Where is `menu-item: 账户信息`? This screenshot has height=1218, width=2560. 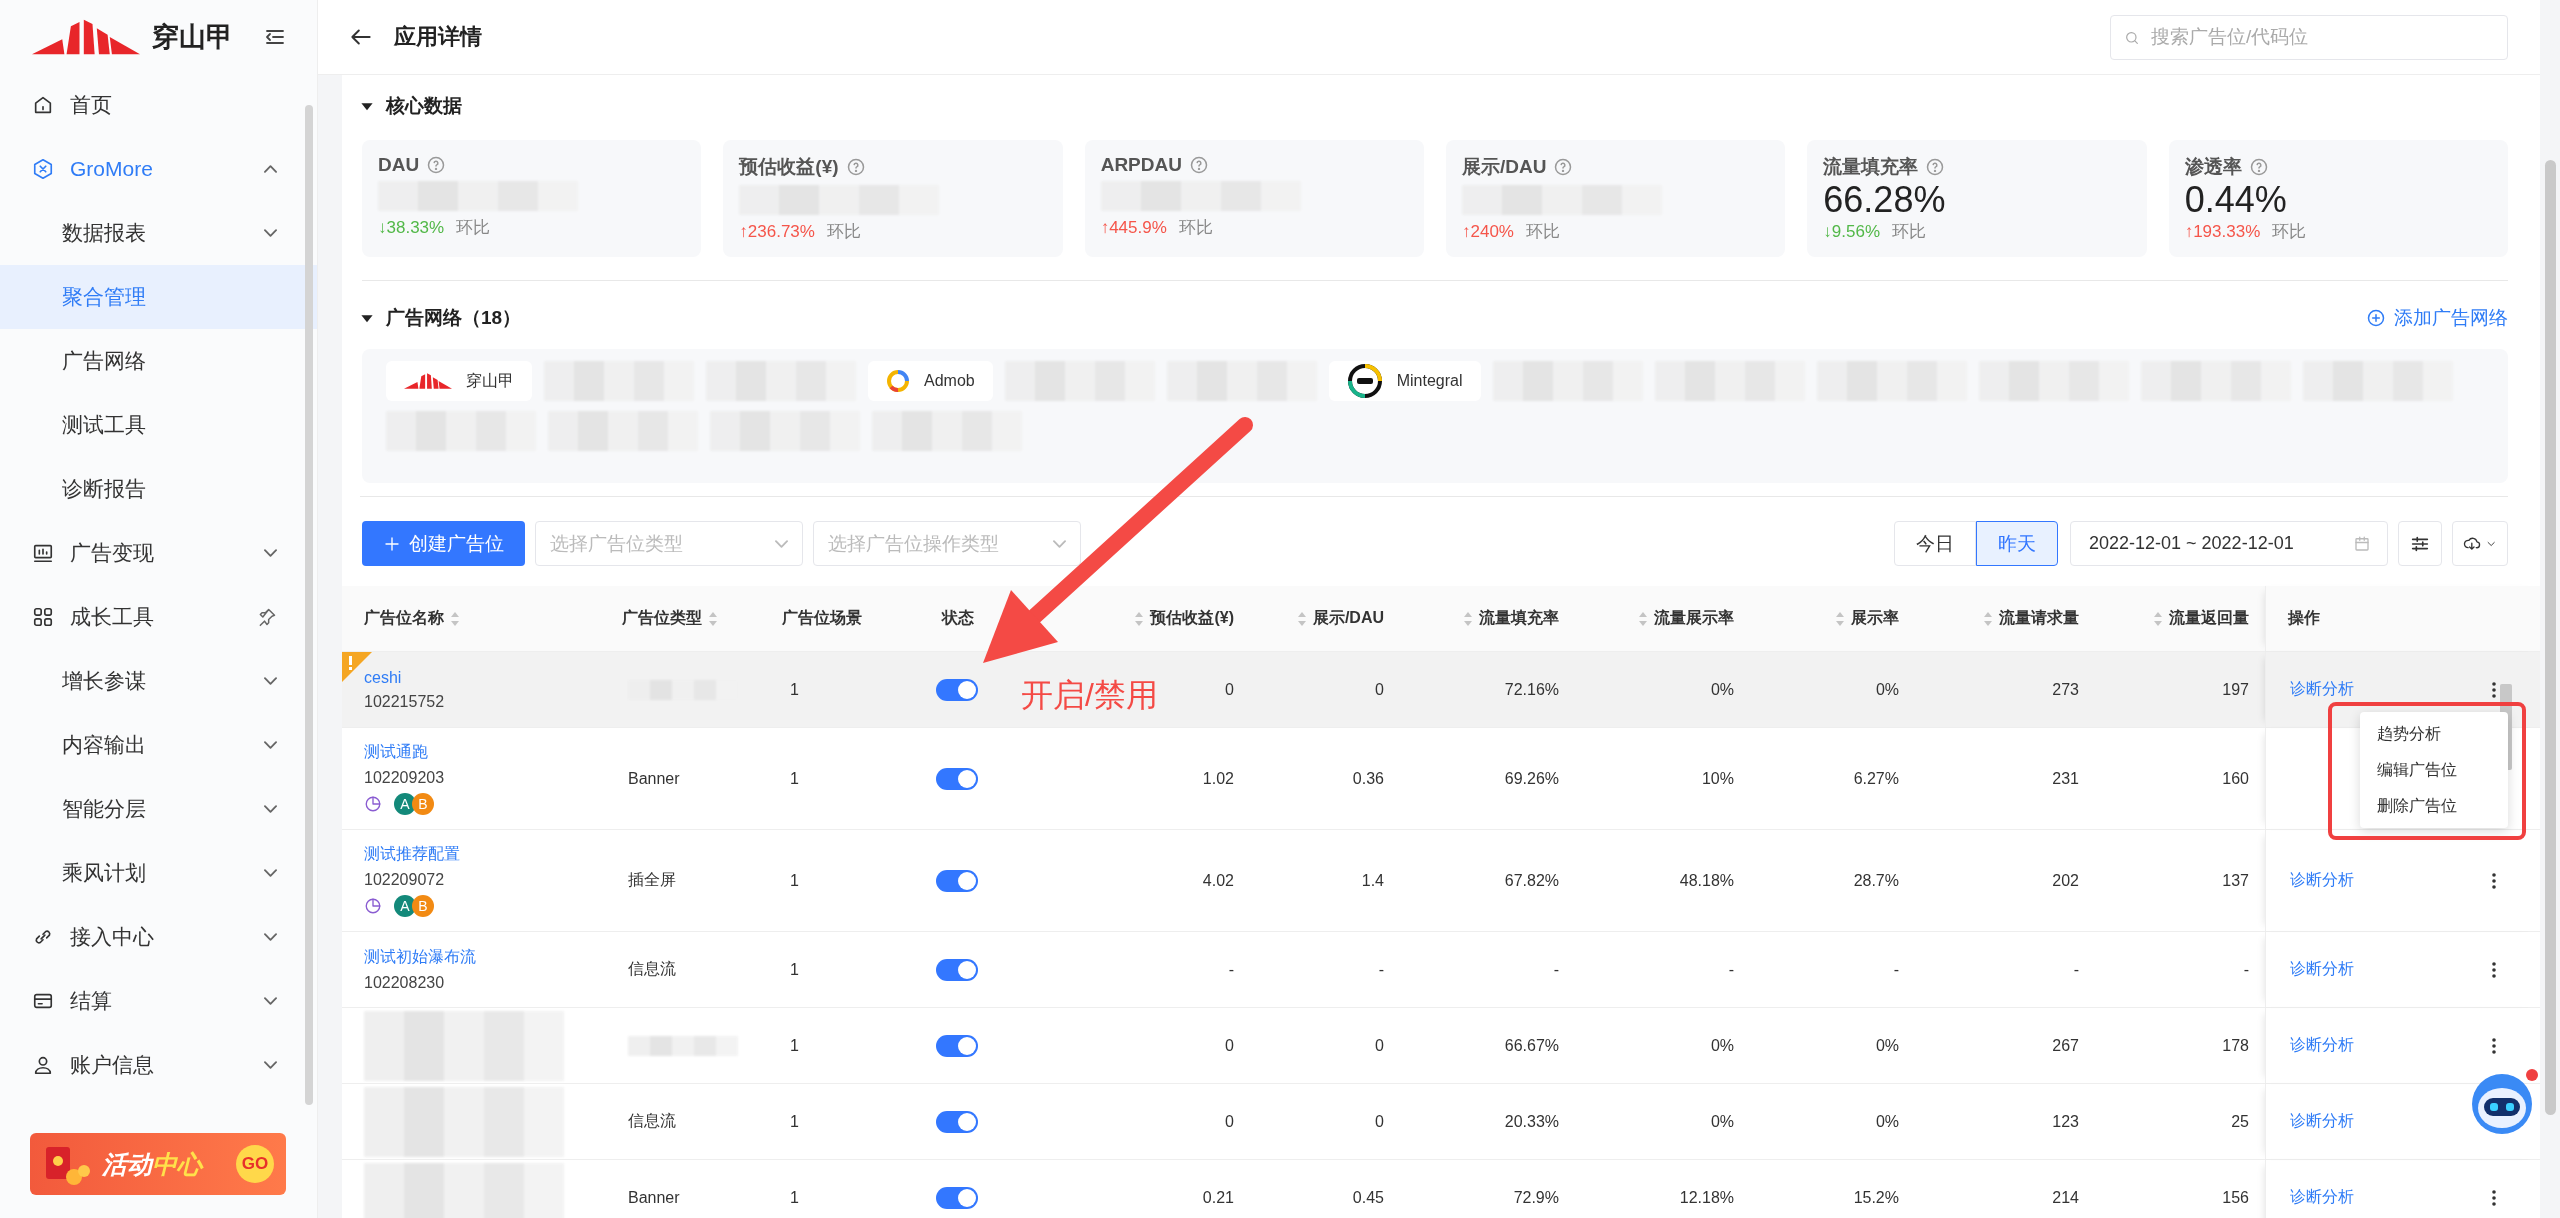
menu-item: 账户信息 is located at coordinates (158, 1065).